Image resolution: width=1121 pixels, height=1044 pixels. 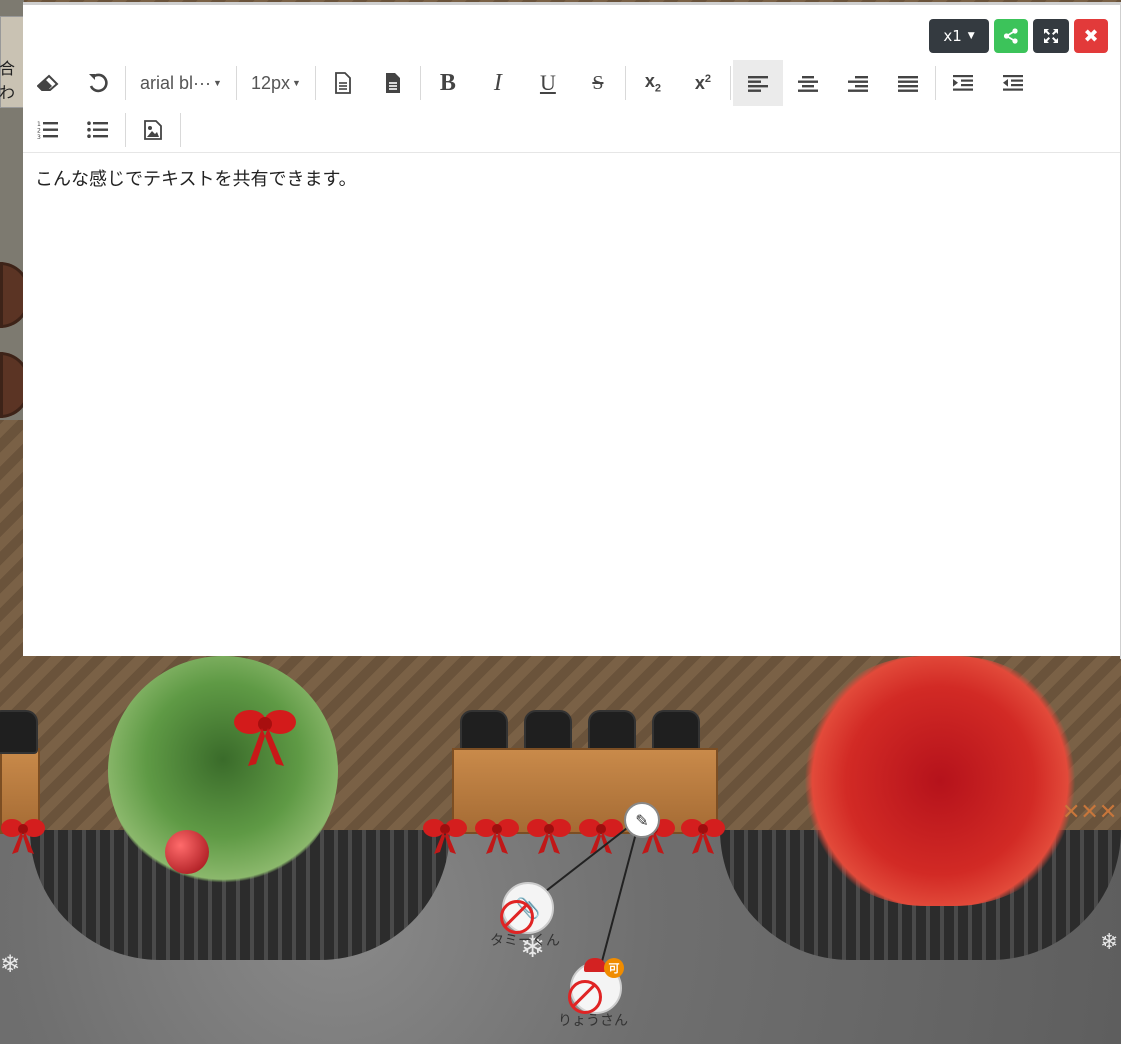 I want to click on expand-icon, so click(x=1051, y=36).